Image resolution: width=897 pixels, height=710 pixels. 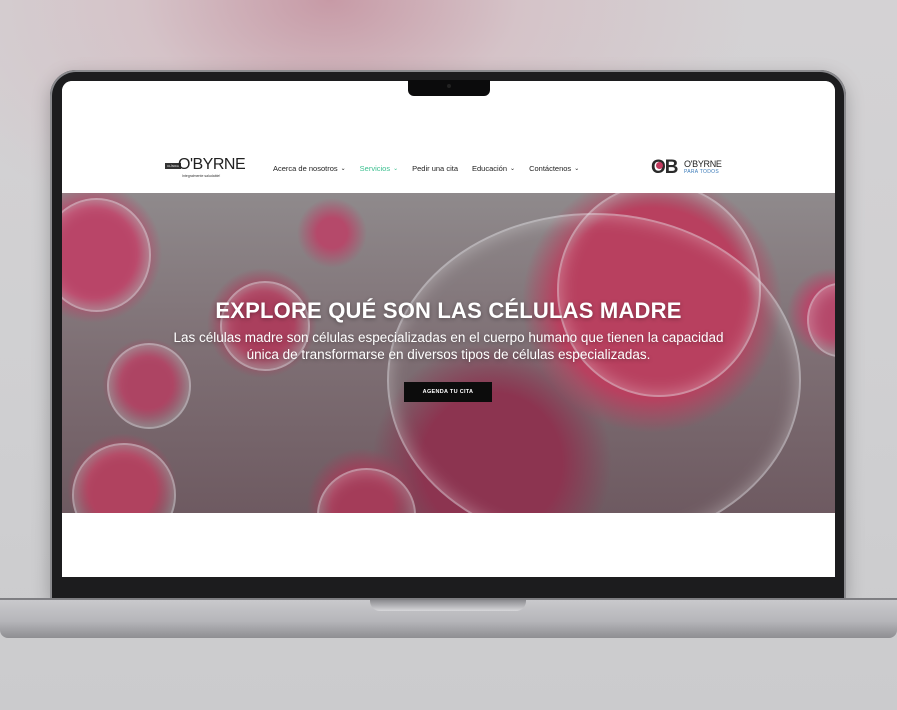 What do you see at coordinates (701, 172) in the screenshot?
I see `logo-right-sub: PARA TODOS` at bounding box center [701, 172].